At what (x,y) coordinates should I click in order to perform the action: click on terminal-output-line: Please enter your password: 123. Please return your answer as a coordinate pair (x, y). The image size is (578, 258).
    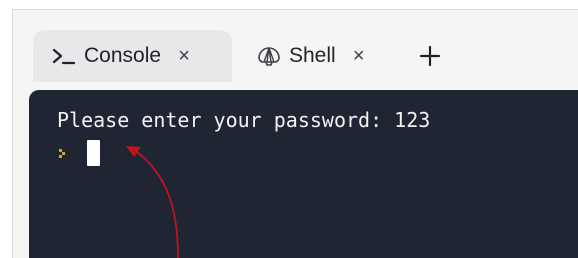
    Looking at the image, I should click on (244, 120).